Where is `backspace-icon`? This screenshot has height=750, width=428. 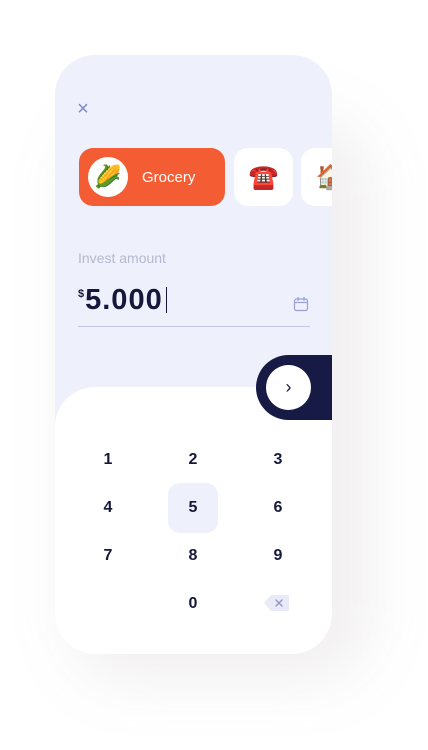
backspace-icon is located at coordinates (277, 603).